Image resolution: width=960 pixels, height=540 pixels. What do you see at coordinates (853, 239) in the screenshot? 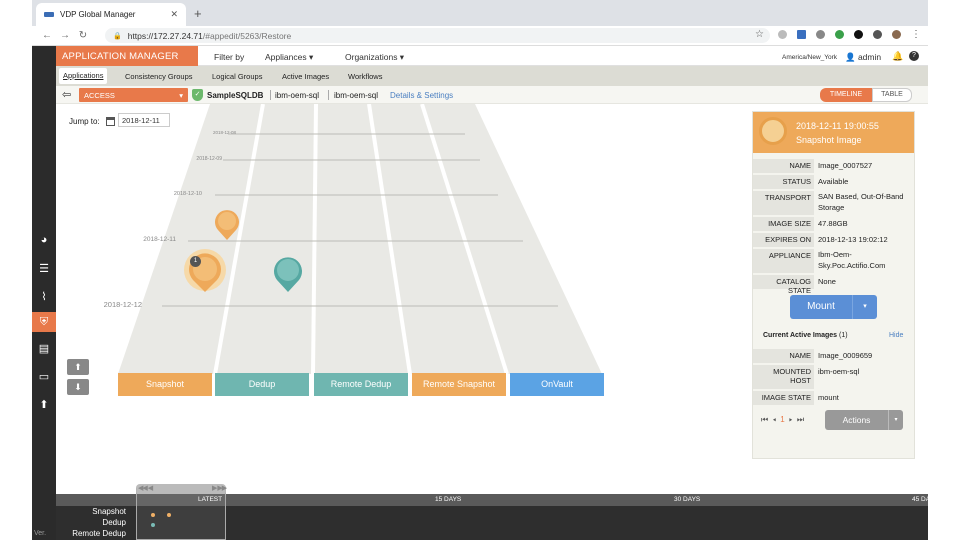
I see `detail-value: 2018-12-13 19:02:12` at bounding box center [853, 239].